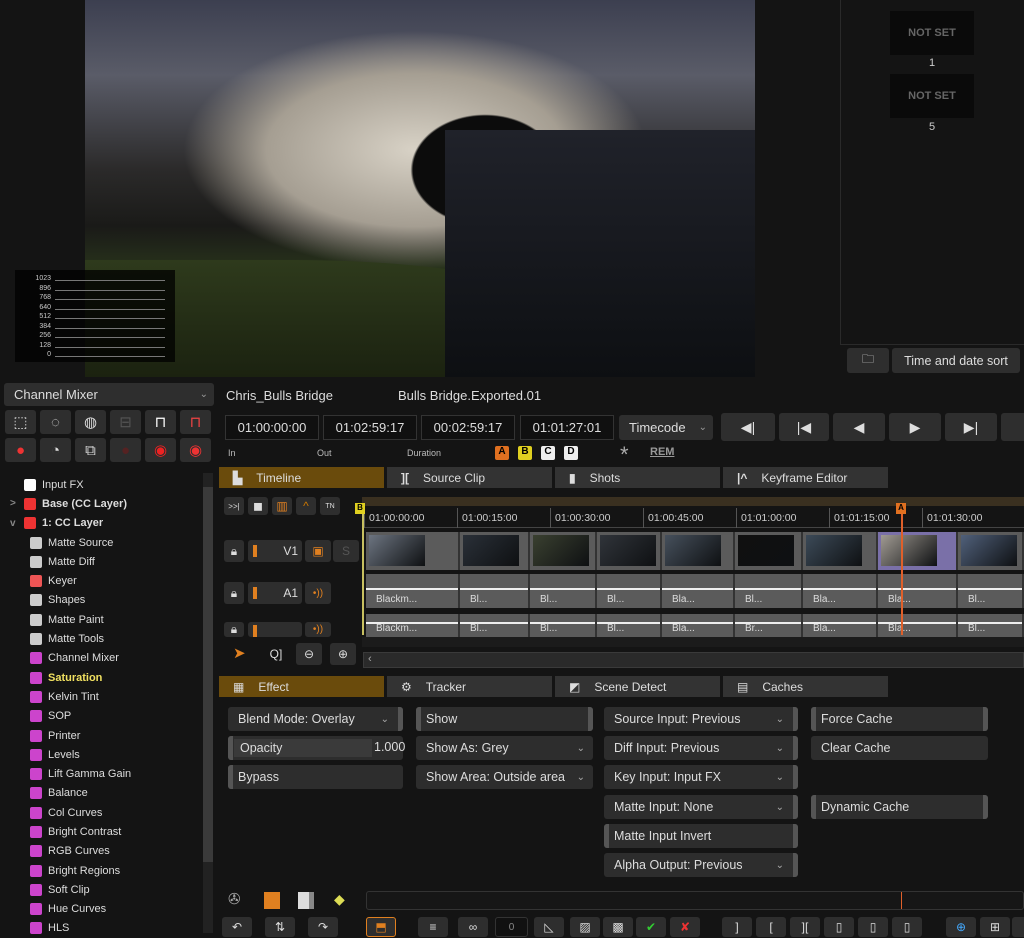 The height and width of the screenshot is (938, 1024). Describe the element at coordinates (301, 686) in the screenshot. I see `tab-effect: ▦ Effect` at that location.